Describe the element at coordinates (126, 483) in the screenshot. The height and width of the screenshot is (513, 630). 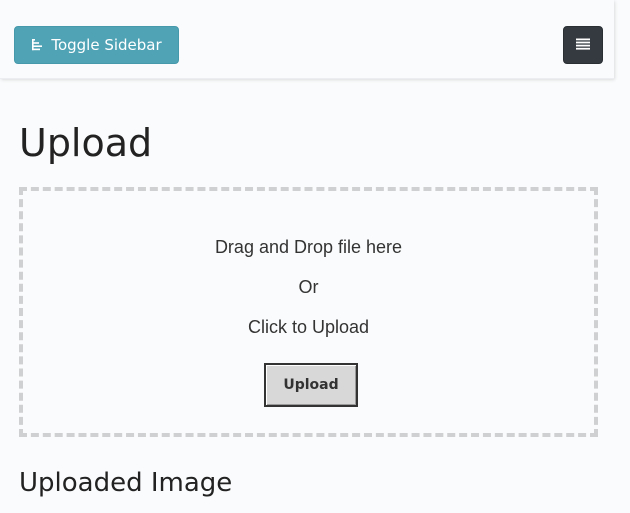
I see `uploaded-image-heading: Uploaded Image` at that location.